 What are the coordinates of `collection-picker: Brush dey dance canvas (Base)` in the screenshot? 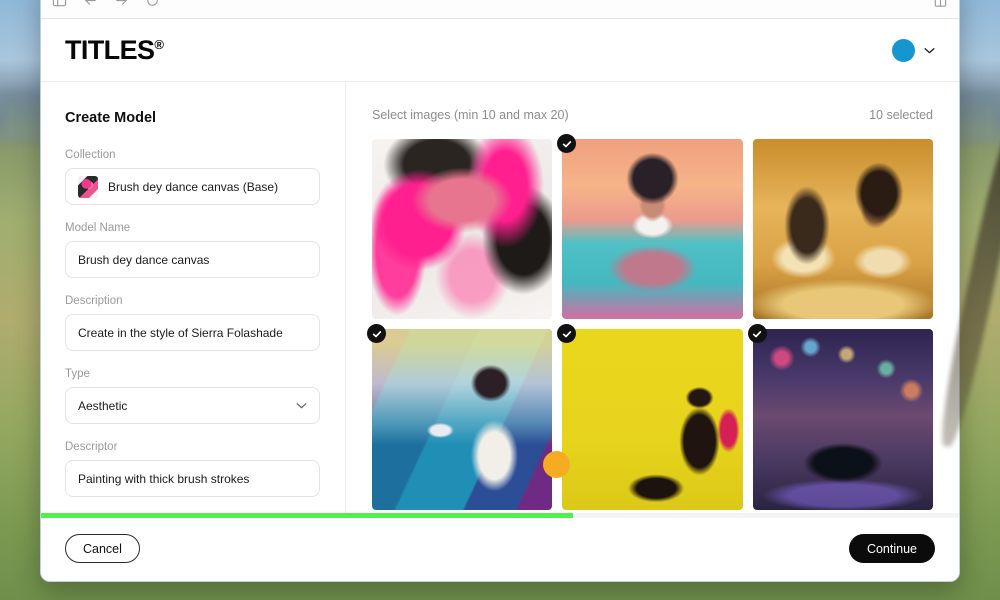 It's located at (192, 186).